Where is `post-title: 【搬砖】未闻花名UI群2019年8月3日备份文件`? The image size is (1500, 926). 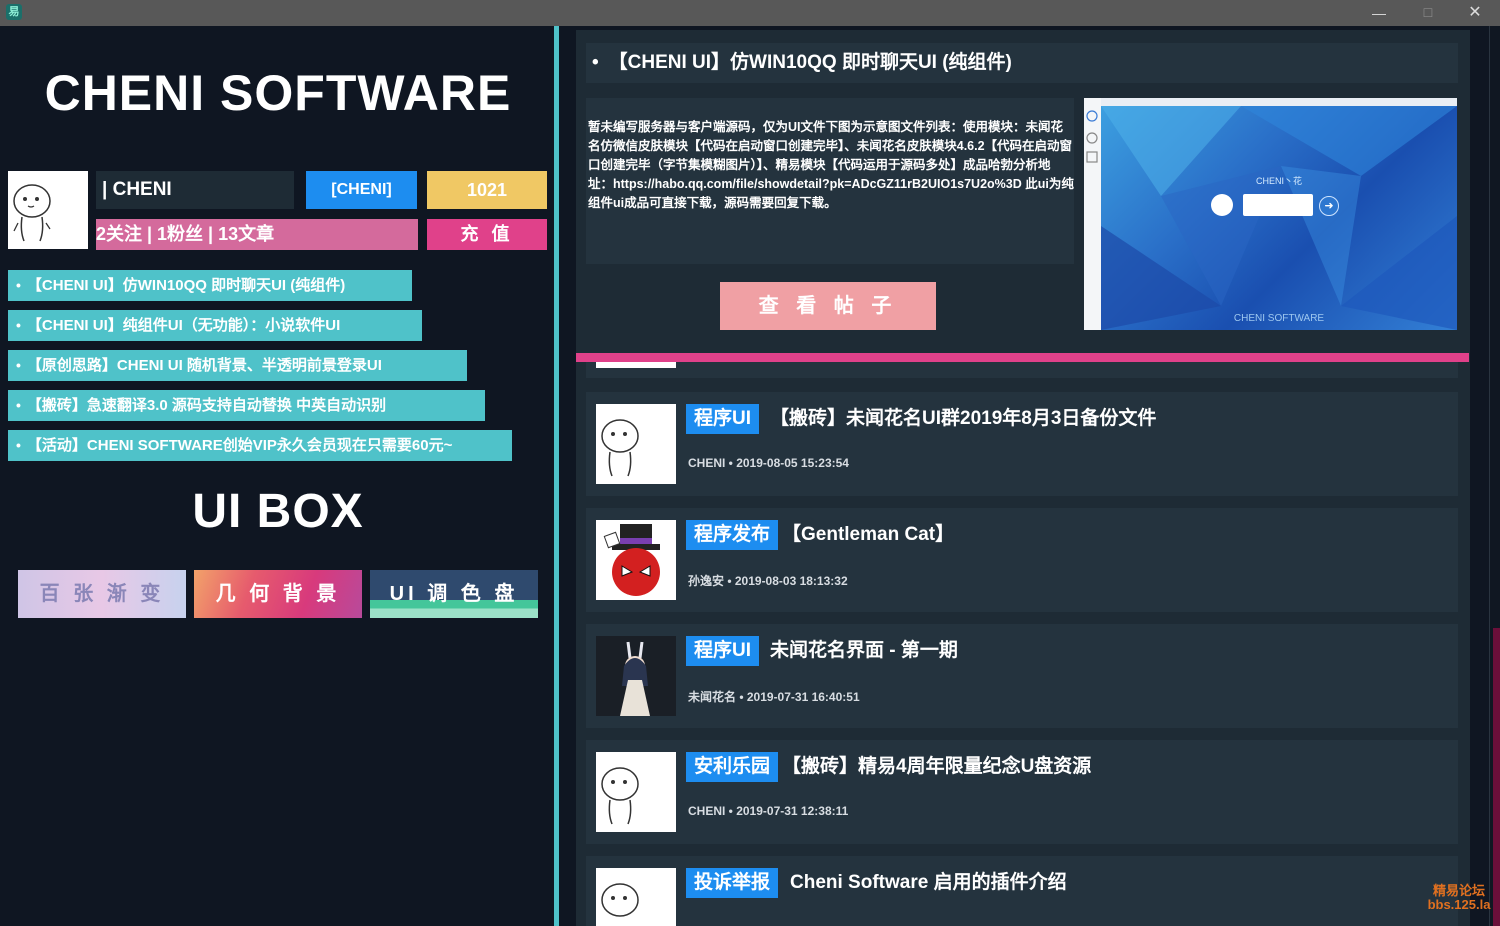
post-title: 【搬砖】未闻花名UI群2019年8月3日备份文件 is located at coordinates (963, 419).